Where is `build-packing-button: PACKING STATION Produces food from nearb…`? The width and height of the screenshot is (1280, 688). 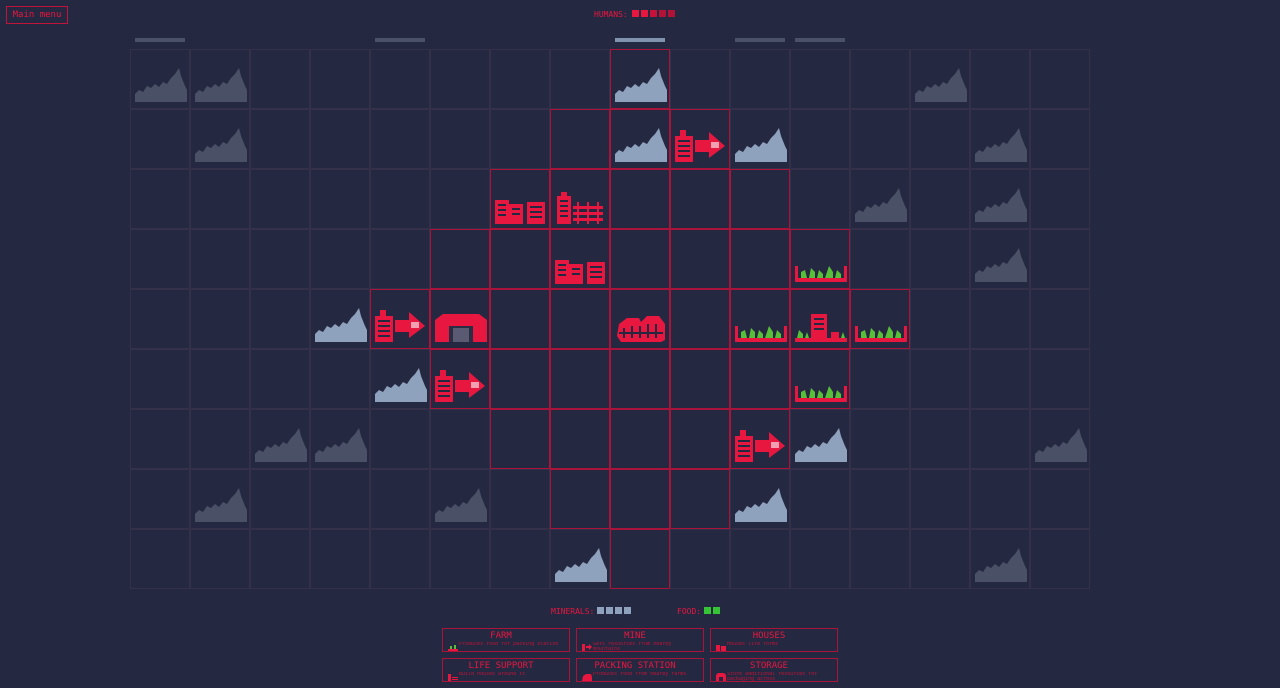 build-packing-button: PACKING STATION Produces food from nearb… is located at coordinates (640, 670).